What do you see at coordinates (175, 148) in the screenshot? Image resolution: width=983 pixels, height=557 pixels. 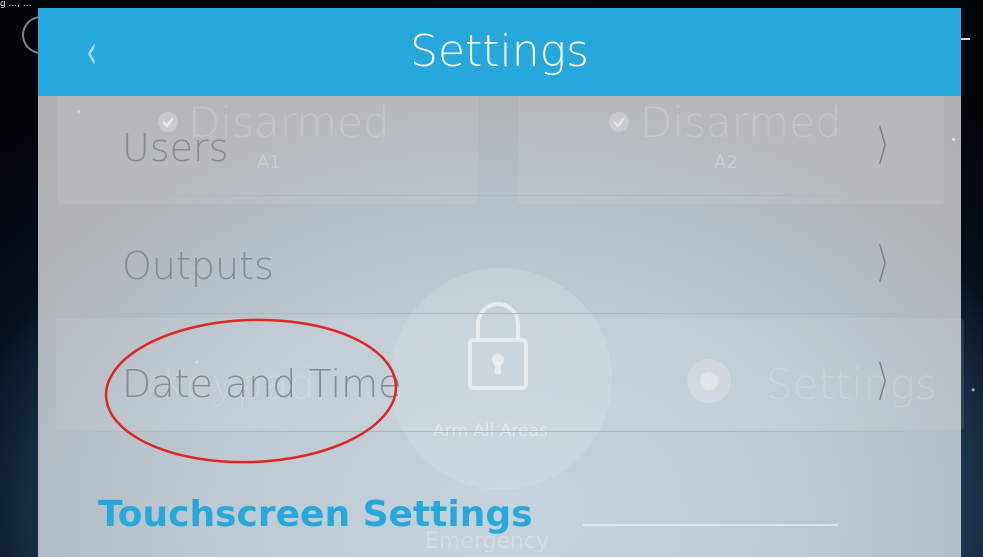 I see `menu-item-label: Users` at bounding box center [175, 148].